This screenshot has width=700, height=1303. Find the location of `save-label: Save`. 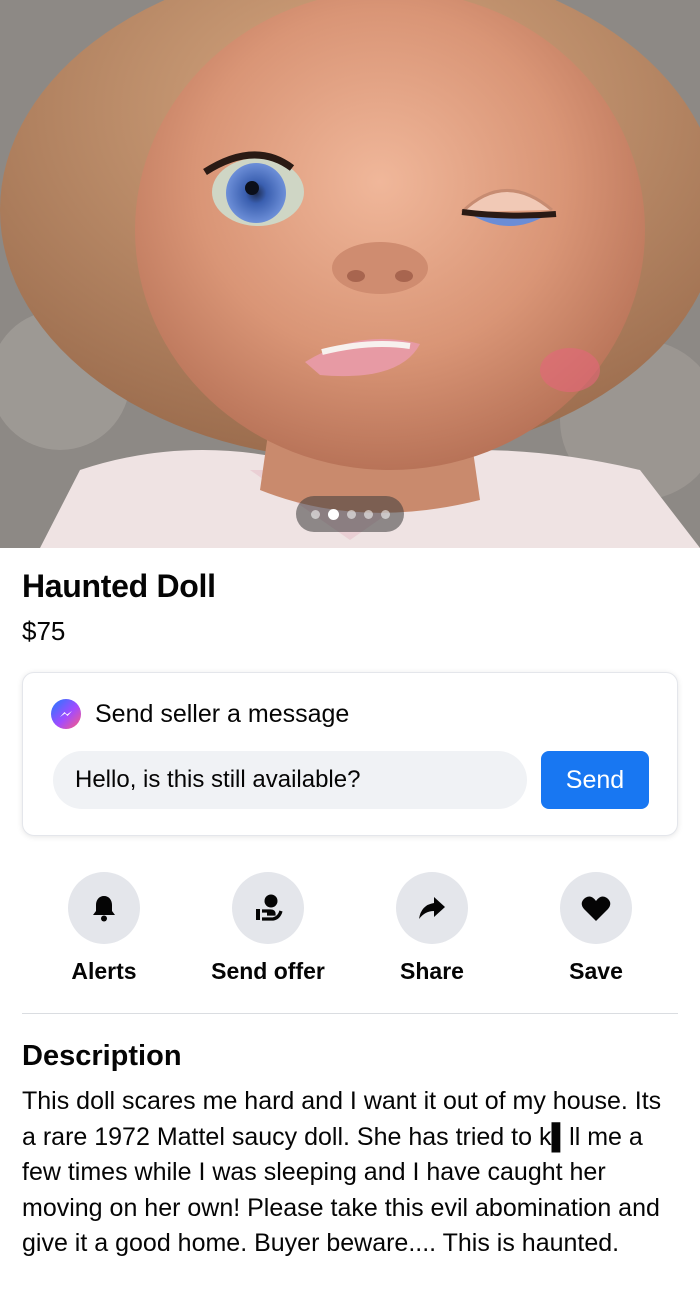

save-label: Save is located at coordinates (596, 971).